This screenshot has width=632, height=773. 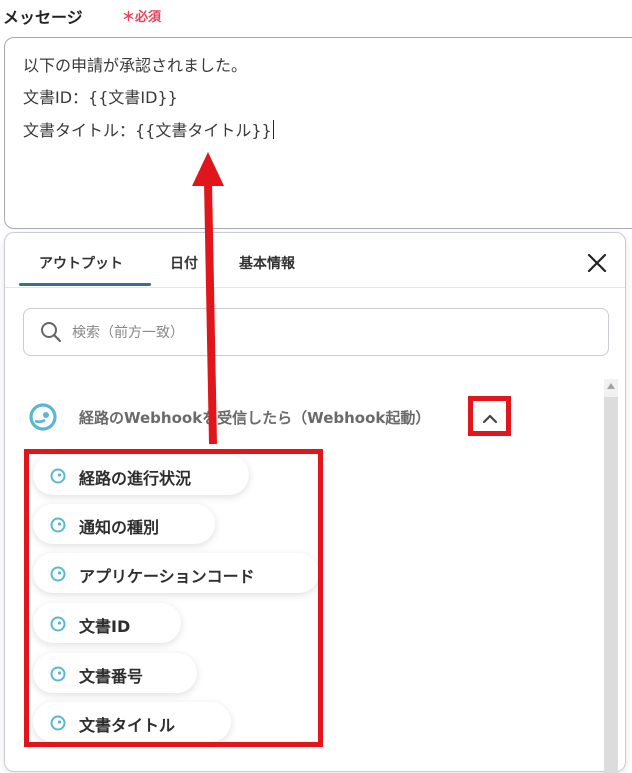 I want to click on output-item: 通知の種別, so click(x=124, y=524).